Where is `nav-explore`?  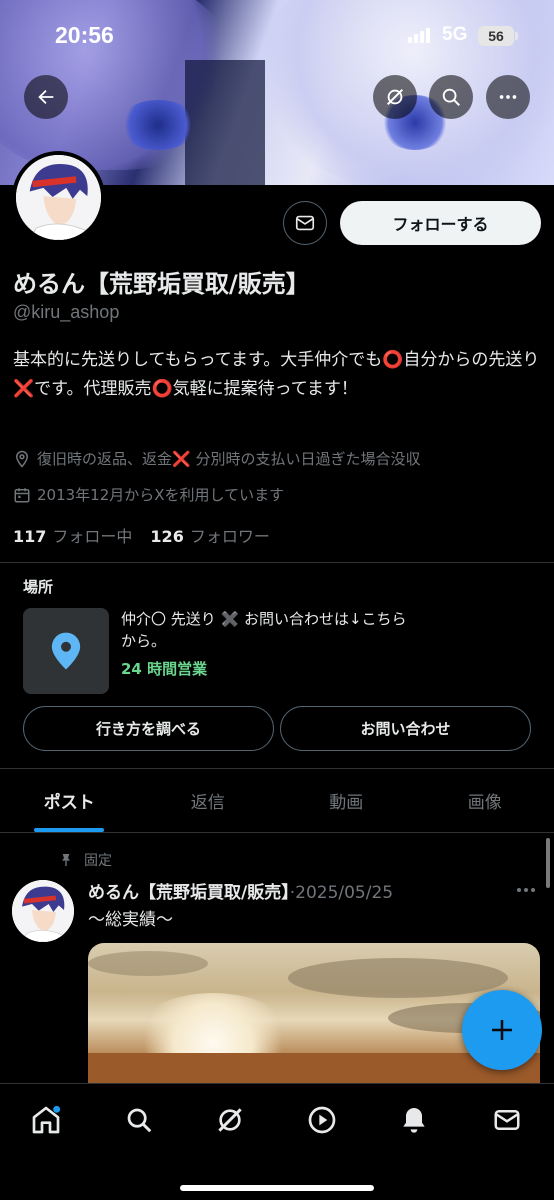
nav-explore is located at coordinates (139, 1120).